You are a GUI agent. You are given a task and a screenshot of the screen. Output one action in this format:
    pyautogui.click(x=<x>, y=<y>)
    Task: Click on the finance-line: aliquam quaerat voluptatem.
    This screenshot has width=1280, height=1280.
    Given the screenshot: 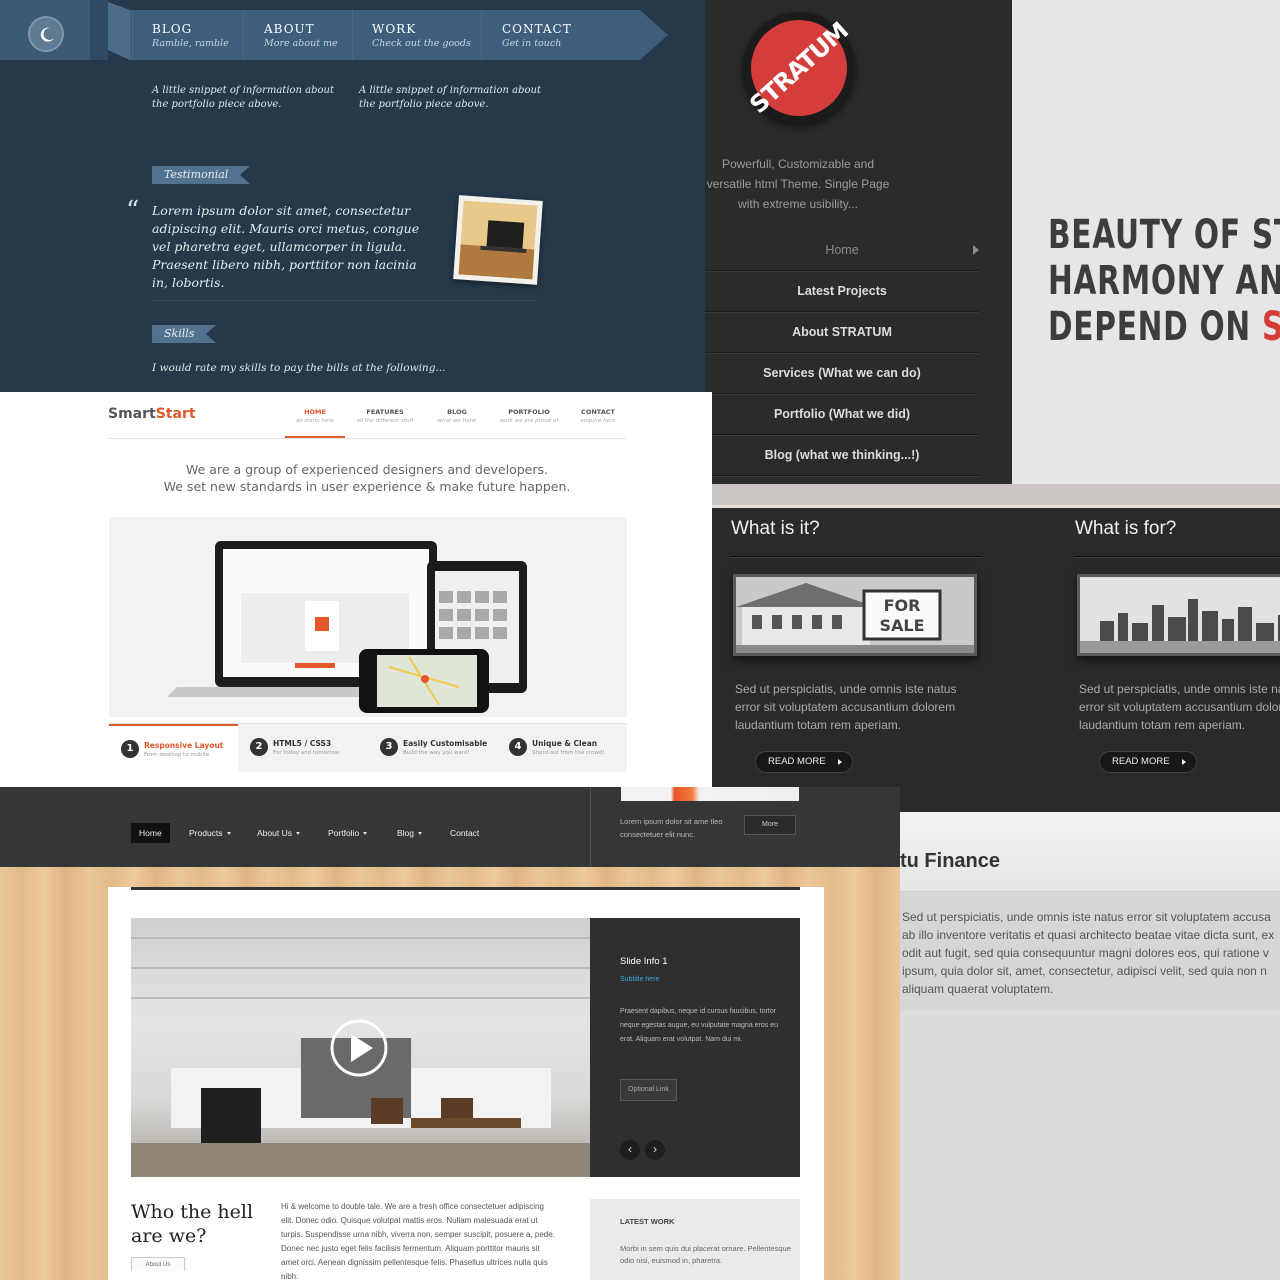 What is the action you would take?
    pyautogui.click(x=978, y=989)
    